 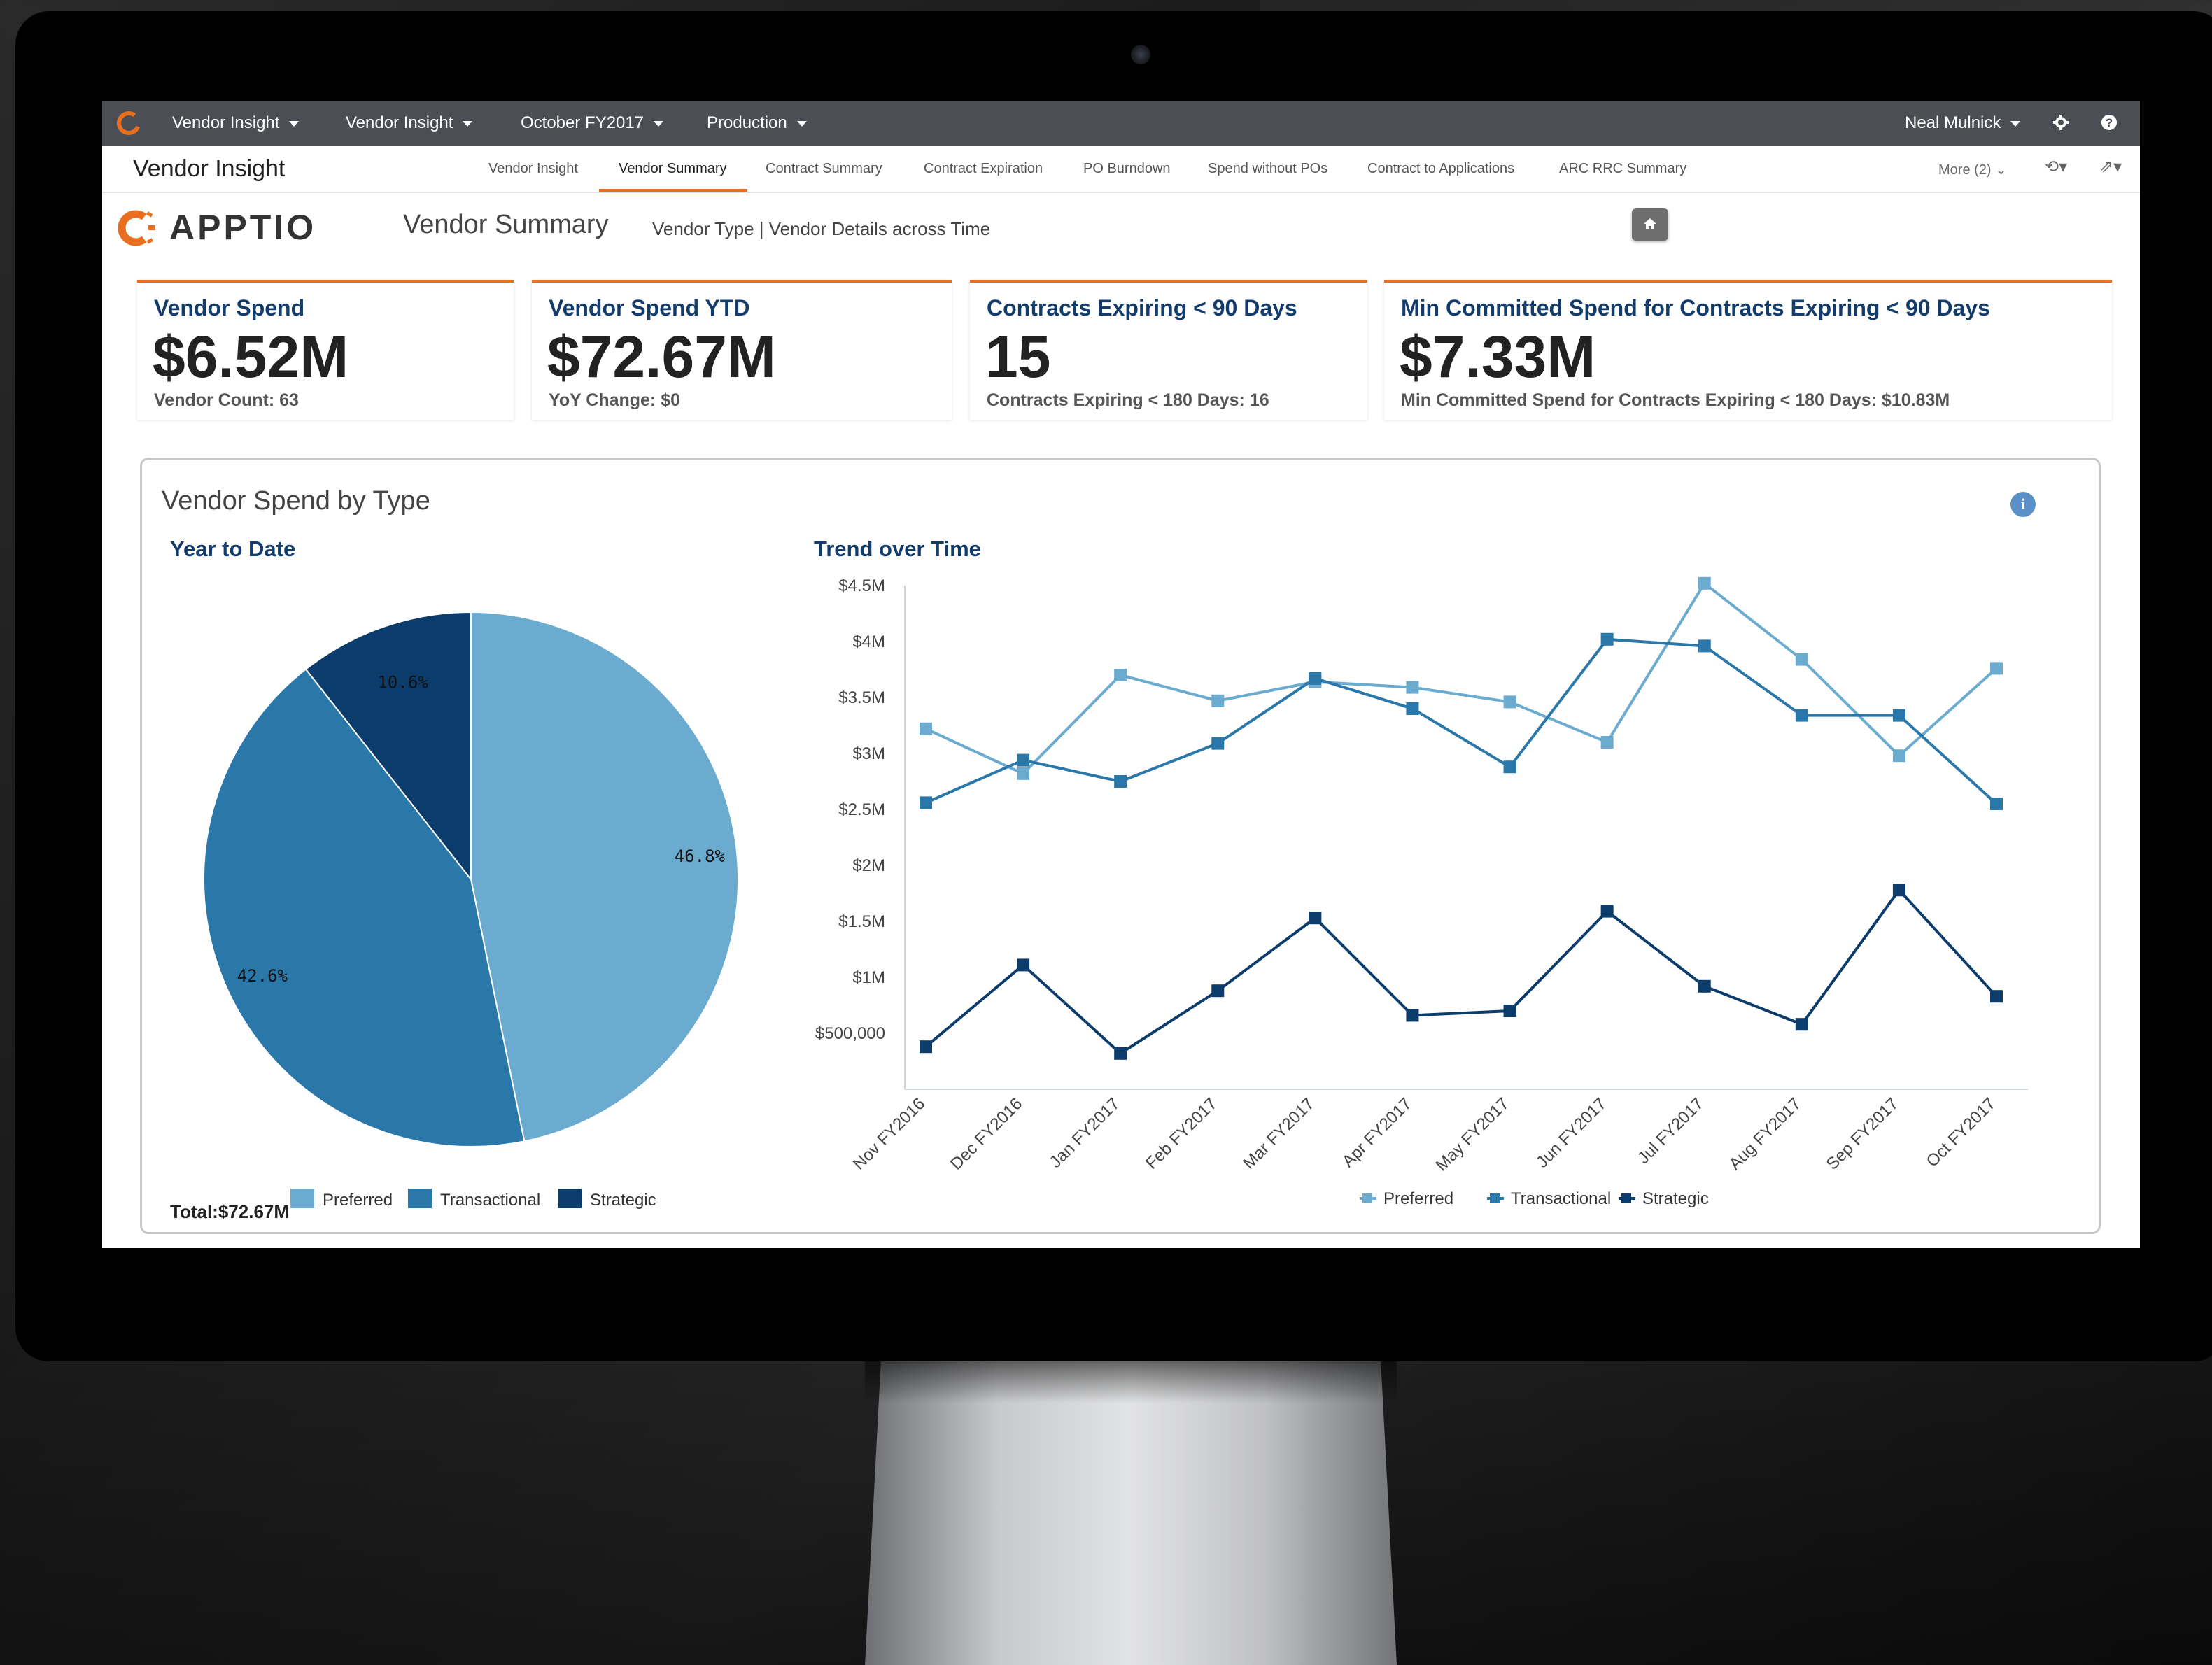 What do you see at coordinates (673, 169) in the screenshot?
I see `tab-vendor-summary: Vendor Summary` at bounding box center [673, 169].